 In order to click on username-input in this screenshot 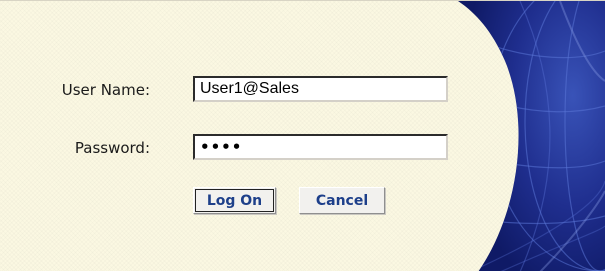, I will do `click(320, 89)`.